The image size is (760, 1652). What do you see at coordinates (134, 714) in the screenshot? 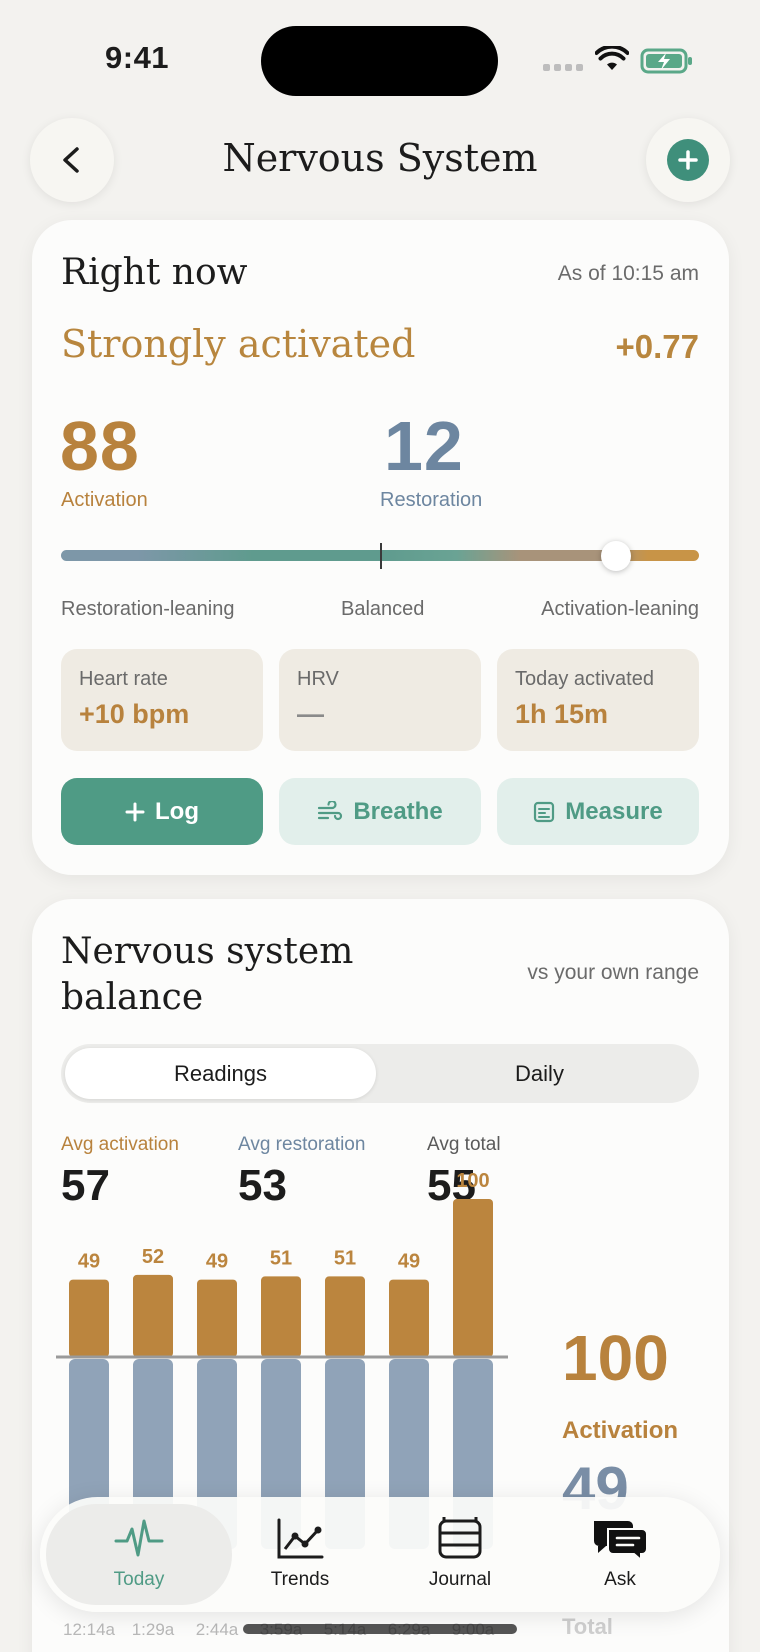
I see `stat-value: +10 bpm` at bounding box center [134, 714].